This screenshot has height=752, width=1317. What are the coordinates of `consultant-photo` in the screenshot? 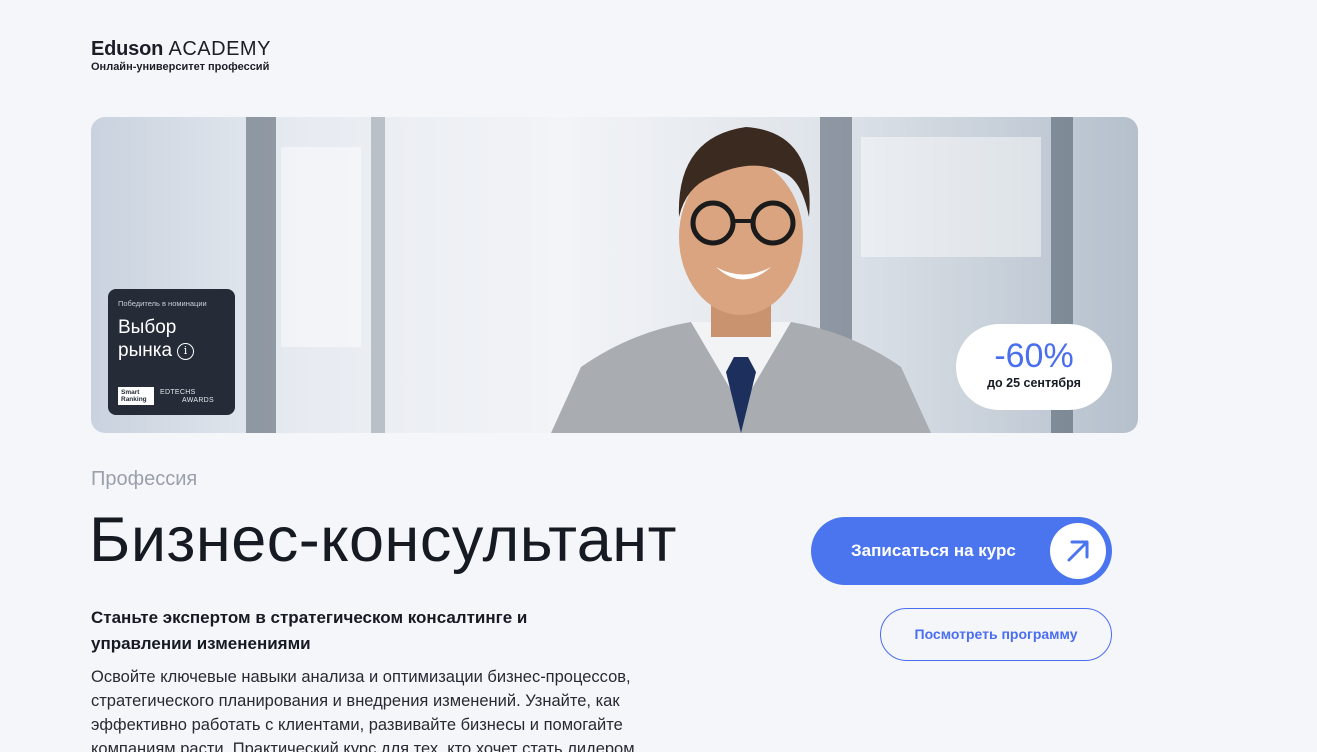 It's located at (741, 280).